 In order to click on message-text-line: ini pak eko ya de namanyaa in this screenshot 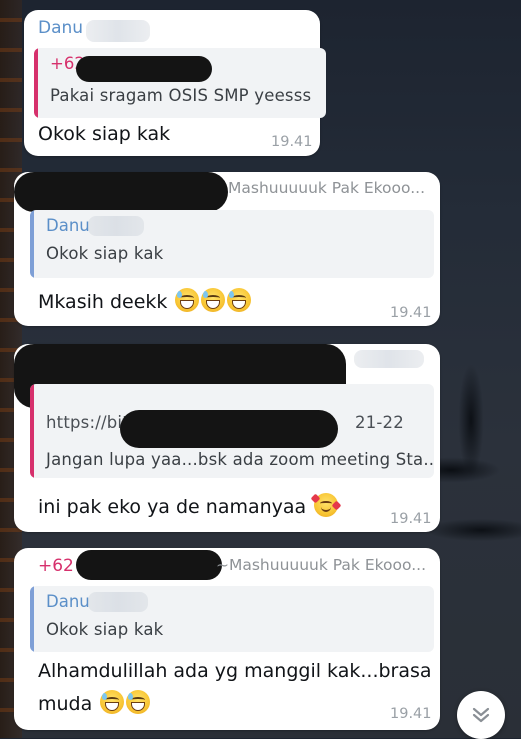, I will do `click(190, 505)`.